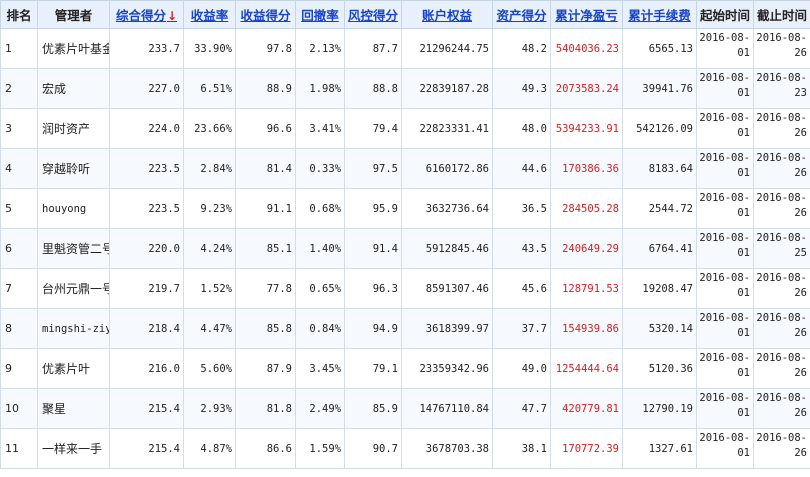 This screenshot has width=810, height=477. I want to click on cell-return-rate: 2.84%, so click(209, 168).